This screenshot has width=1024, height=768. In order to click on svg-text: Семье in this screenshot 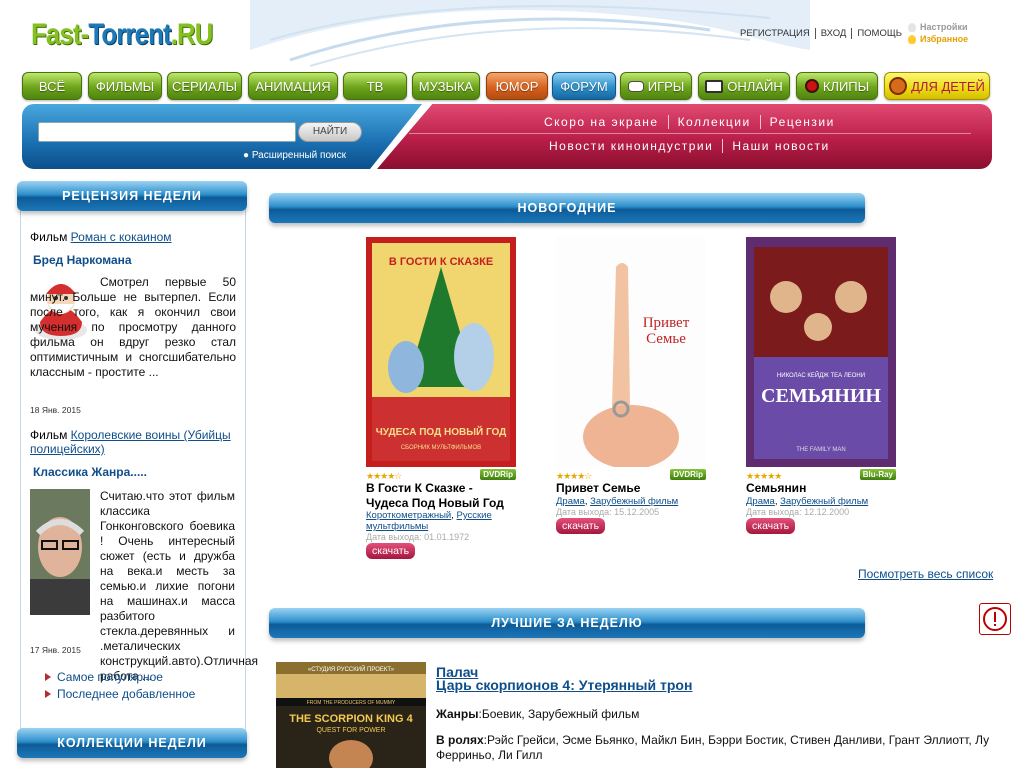, I will do `click(666, 339)`.